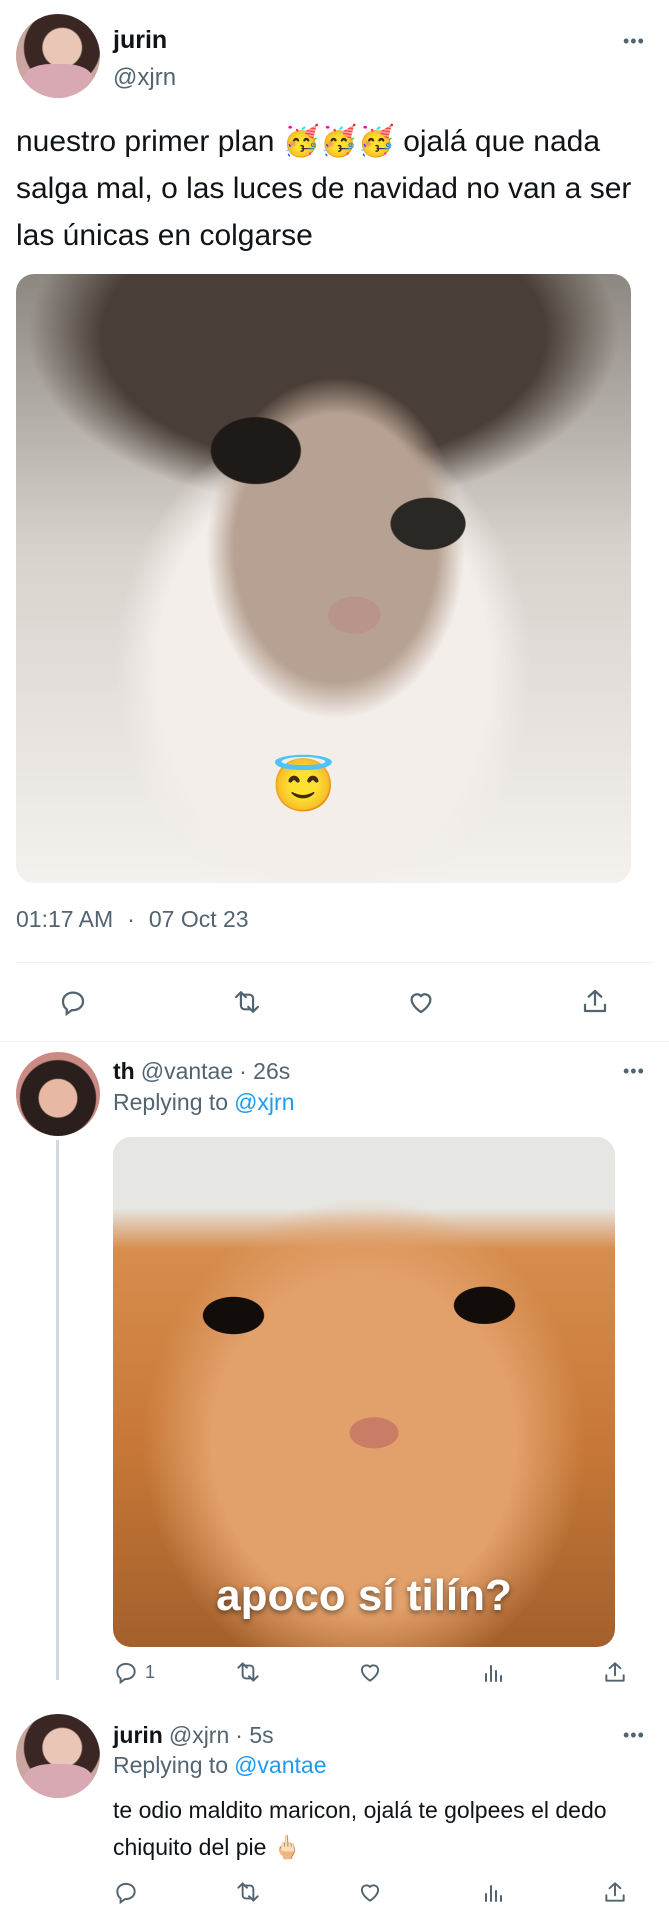 The width and height of the screenshot is (669, 1920). What do you see at coordinates (364, 1595) in the screenshot?
I see `image-caption: apoco sí tilín?` at bounding box center [364, 1595].